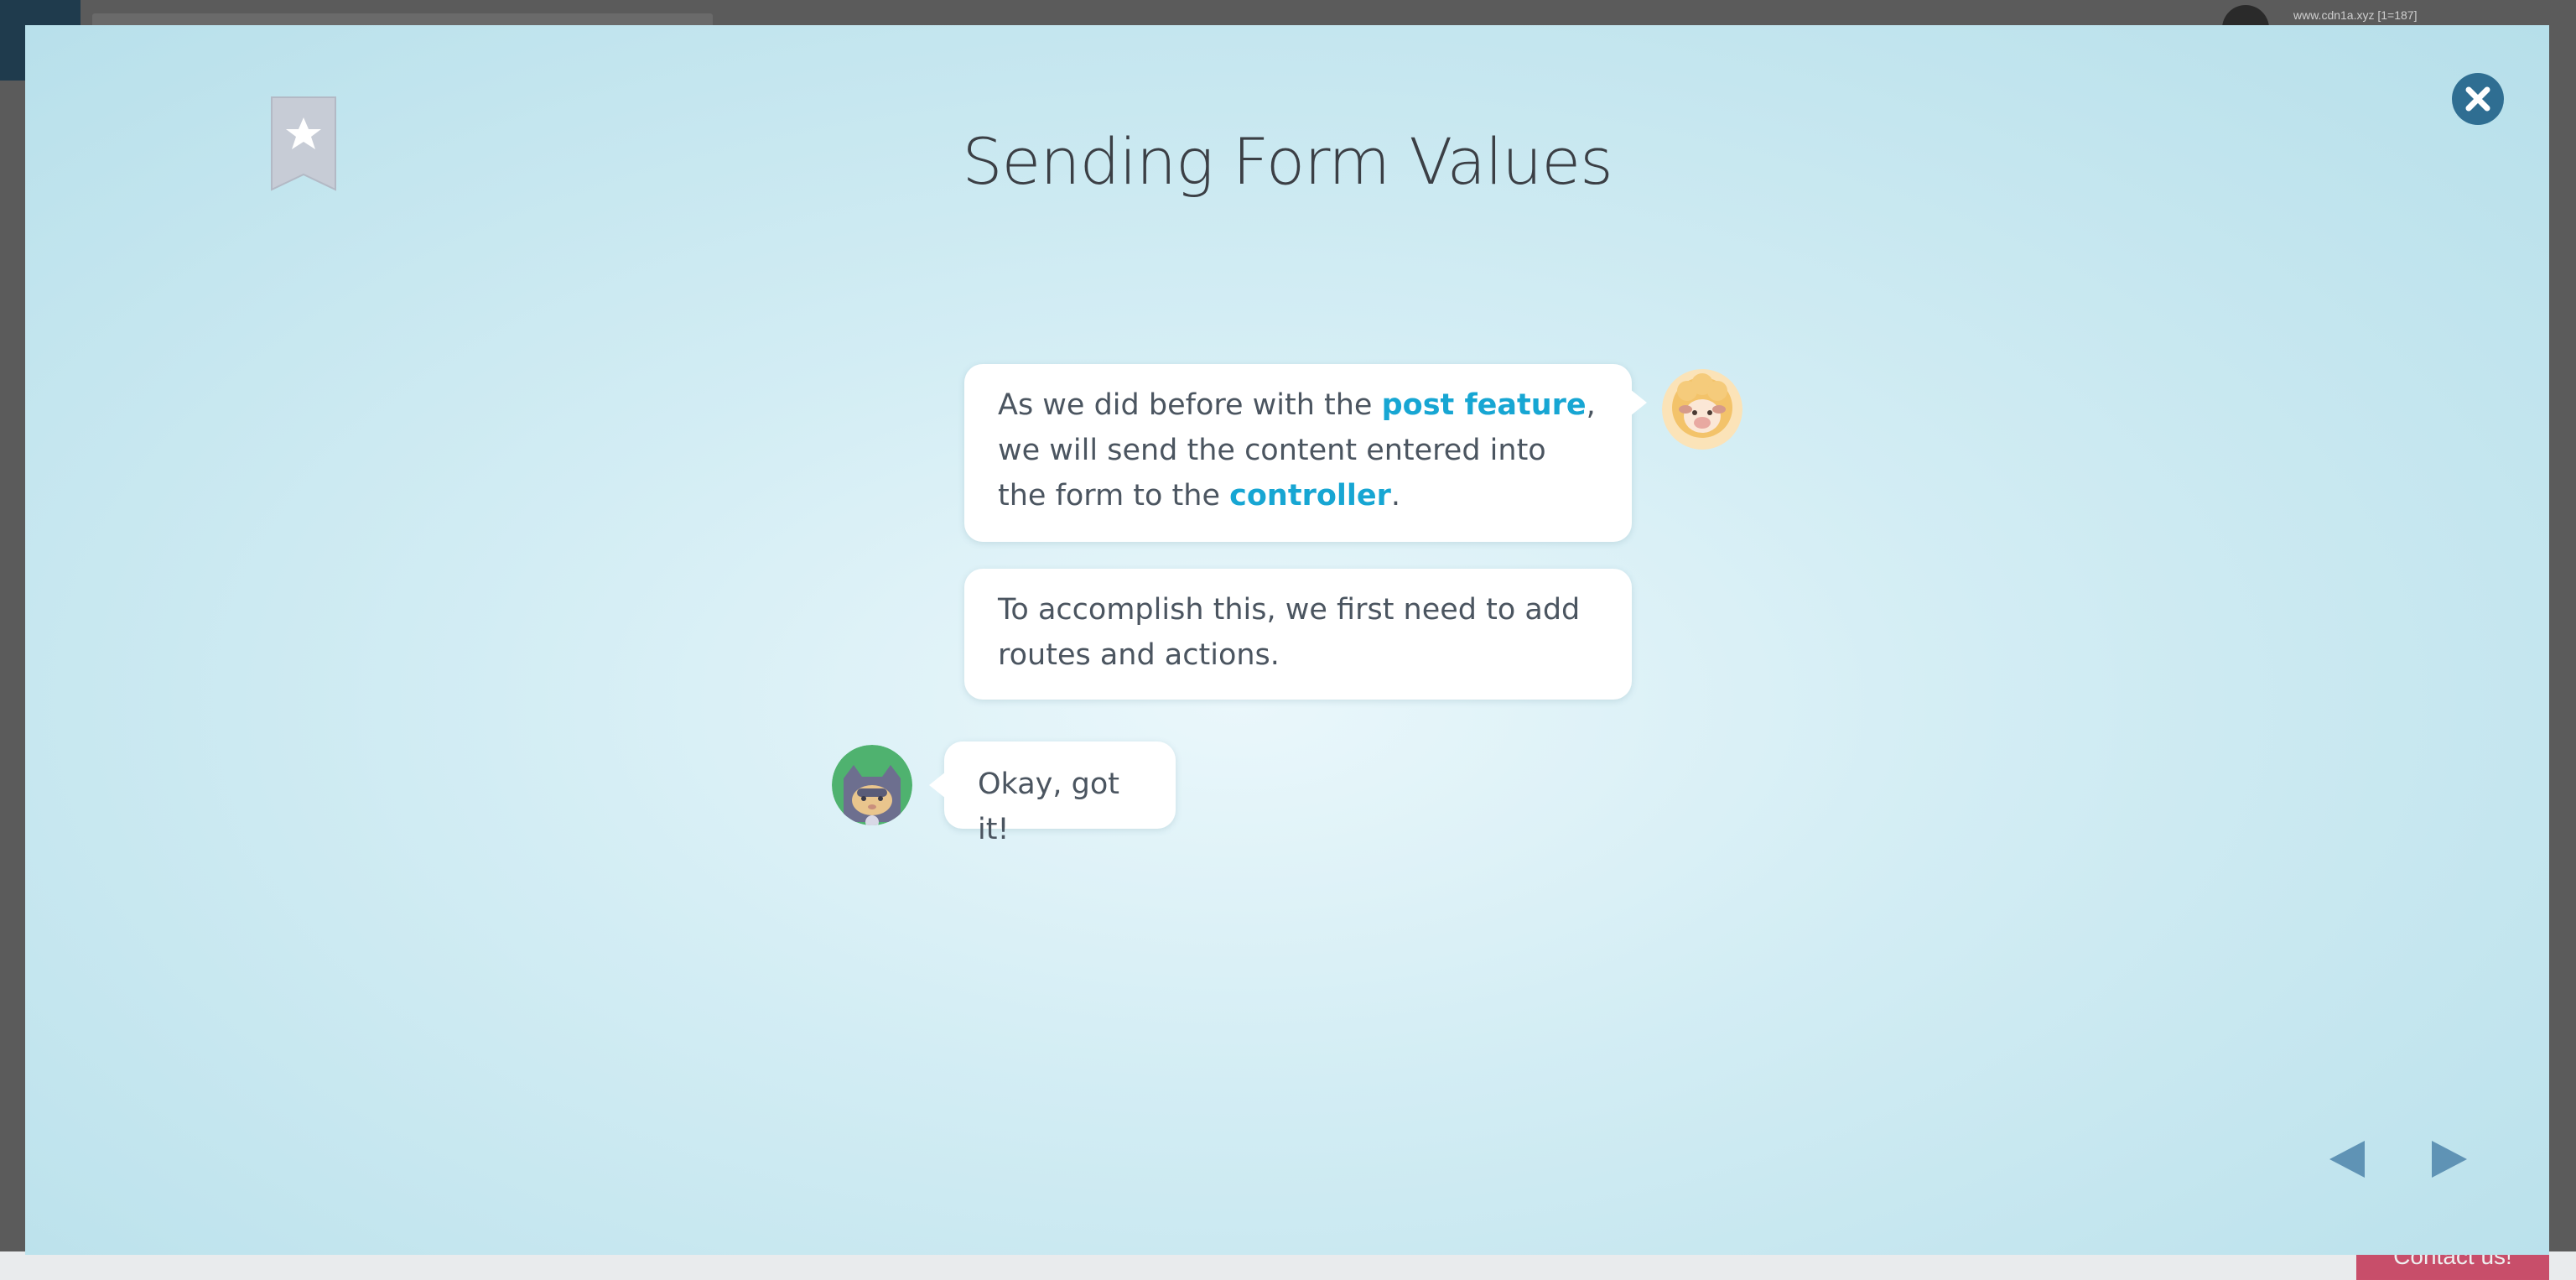  I want to click on highlight-controller: controller, so click(1310, 496).